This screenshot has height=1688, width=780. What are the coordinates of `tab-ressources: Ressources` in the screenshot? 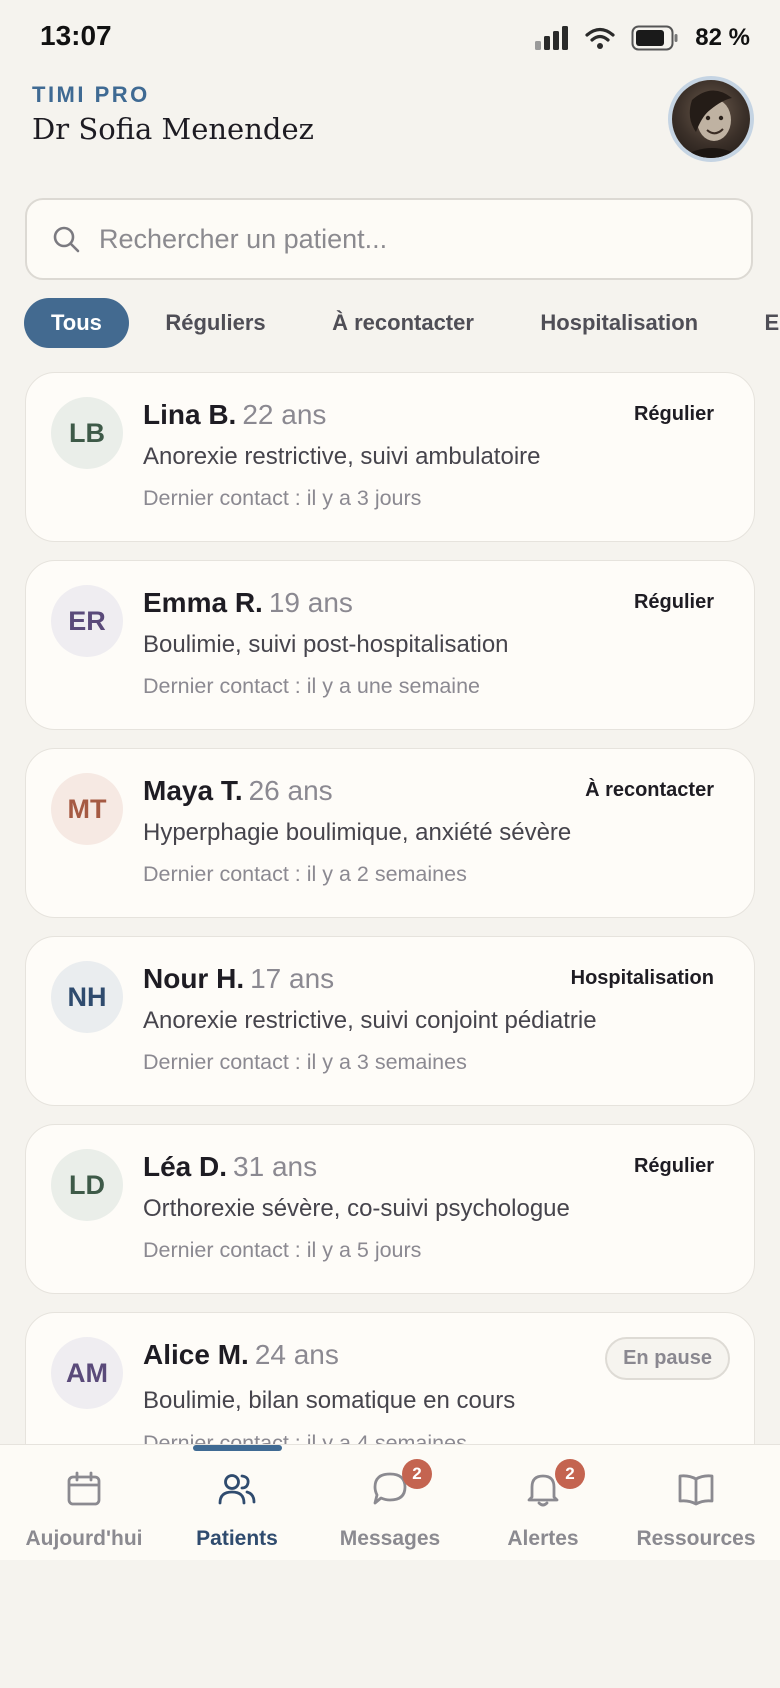 It's located at (696, 1503).